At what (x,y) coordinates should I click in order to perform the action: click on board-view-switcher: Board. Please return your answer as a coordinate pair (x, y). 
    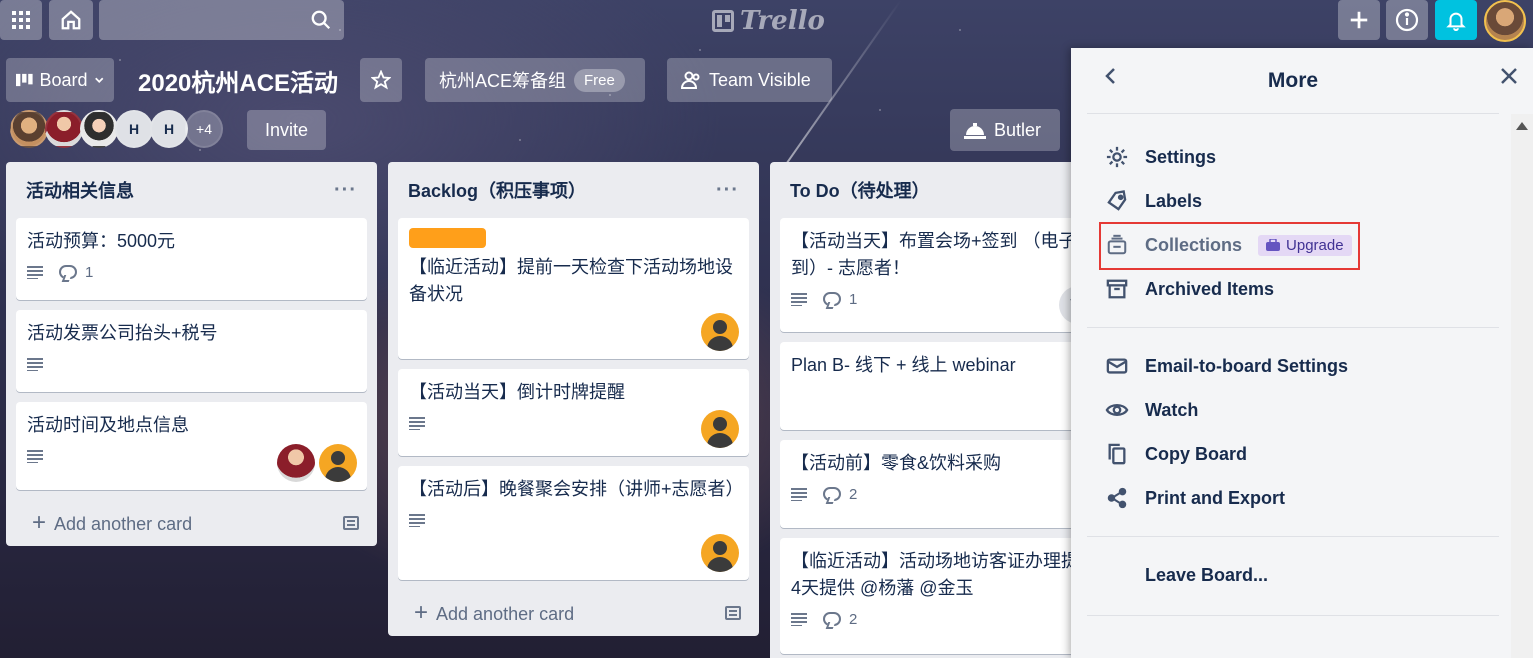
    Looking at the image, I should click on (60, 80).